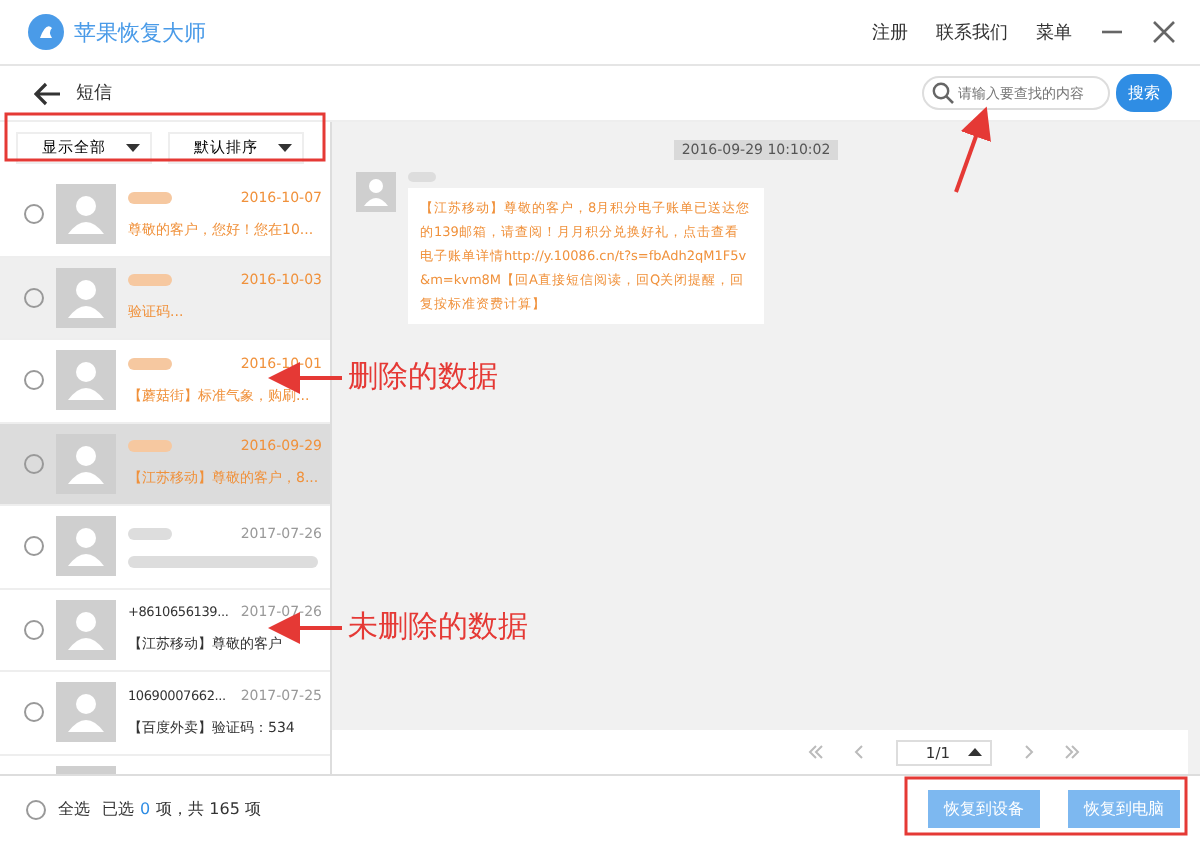 The width and height of the screenshot is (1200, 842). What do you see at coordinates (972, 32) in the screenshot?
I see `menu-link: 联系我们` at bounding box center [972, 32].